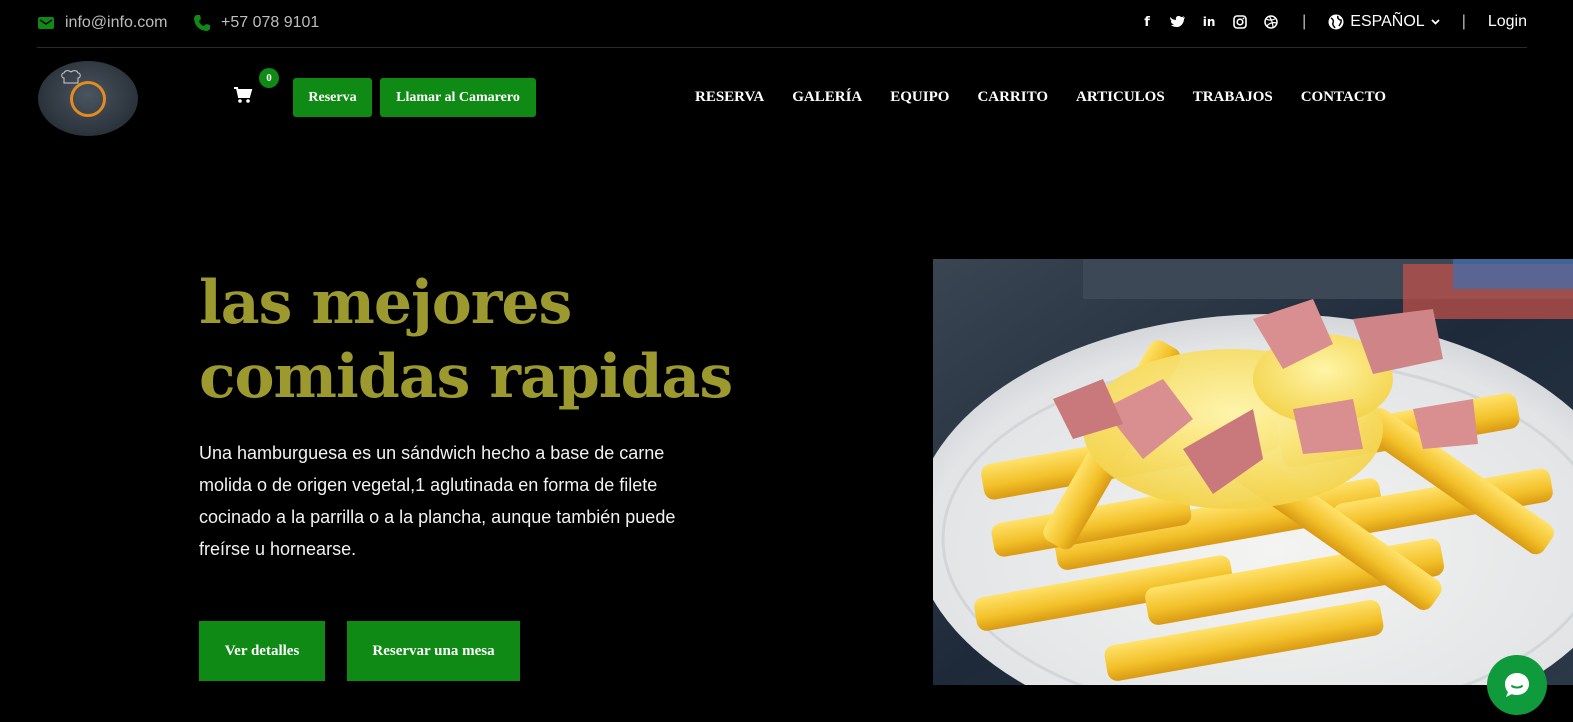 The height and width of the screenshot is (722, 1573). What do you see at coordinates (1120, 97) in the screenshot?
I see `menu-item-articulos: ARTICULOS` at bounding box center [1120, 97].